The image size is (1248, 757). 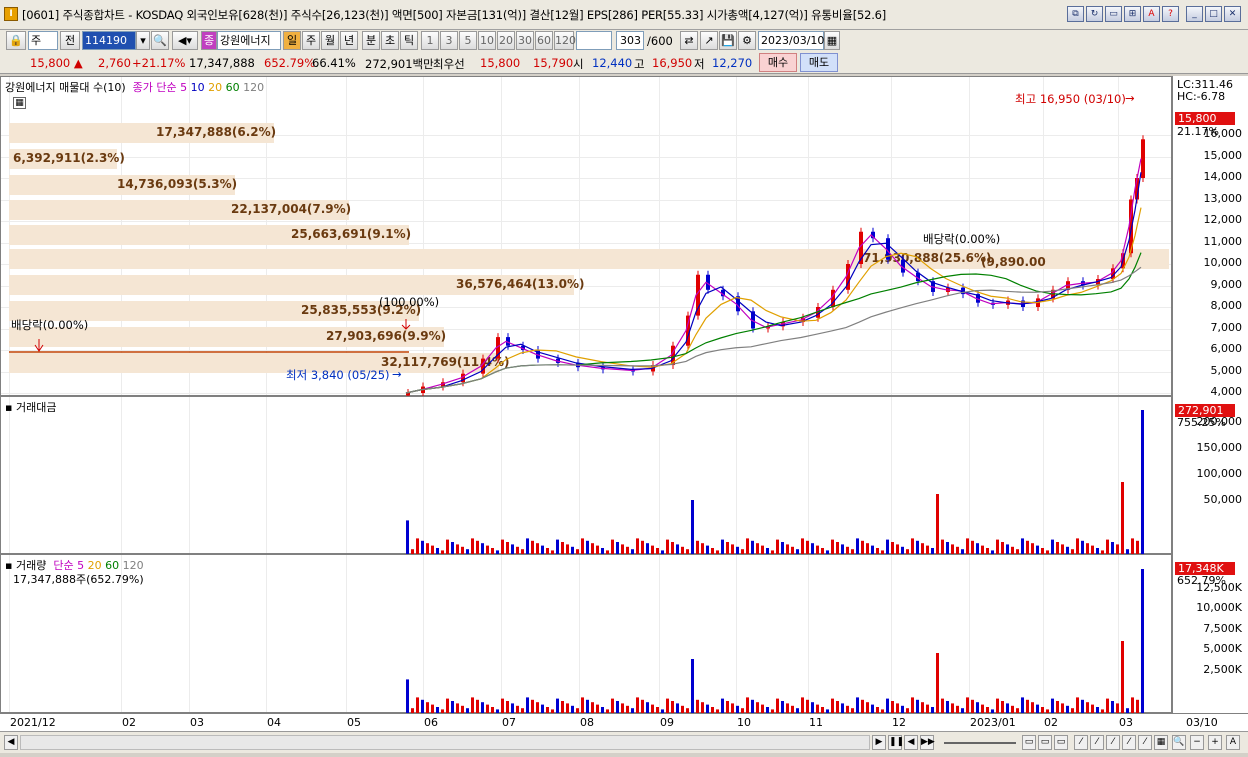 I want to click on calendar-icon: ▦, so click(x=832, y=40).